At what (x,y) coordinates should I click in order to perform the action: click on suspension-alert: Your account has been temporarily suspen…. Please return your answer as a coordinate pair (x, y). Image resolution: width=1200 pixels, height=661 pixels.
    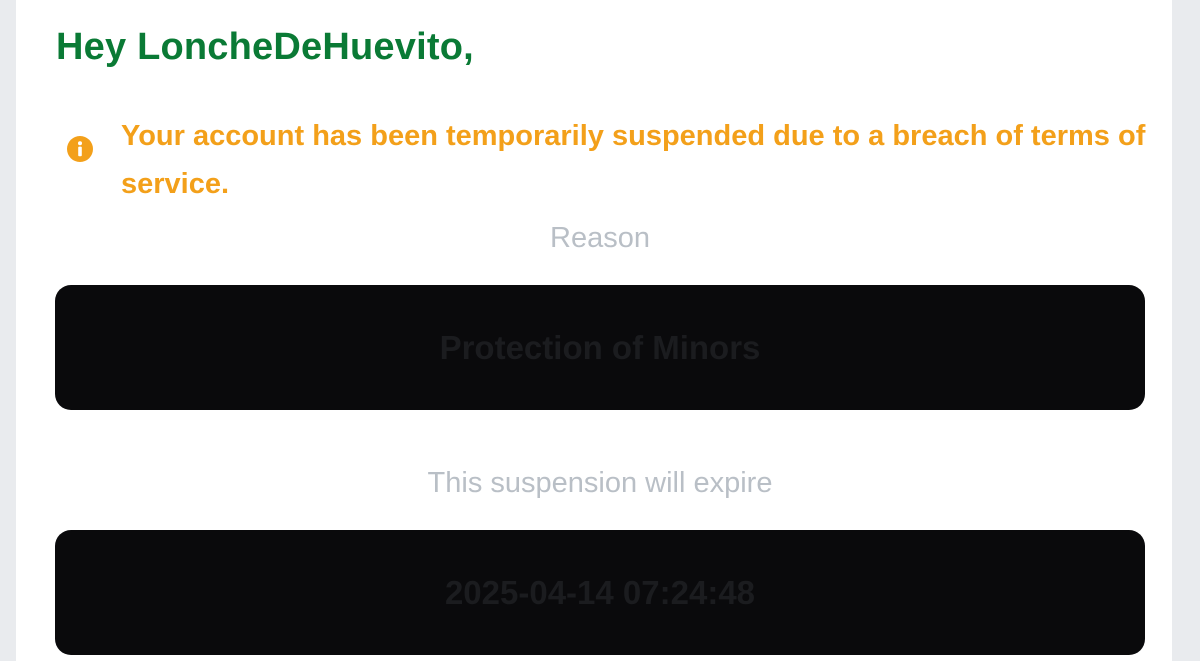
    Looking at the image, I should click on (604, 160).